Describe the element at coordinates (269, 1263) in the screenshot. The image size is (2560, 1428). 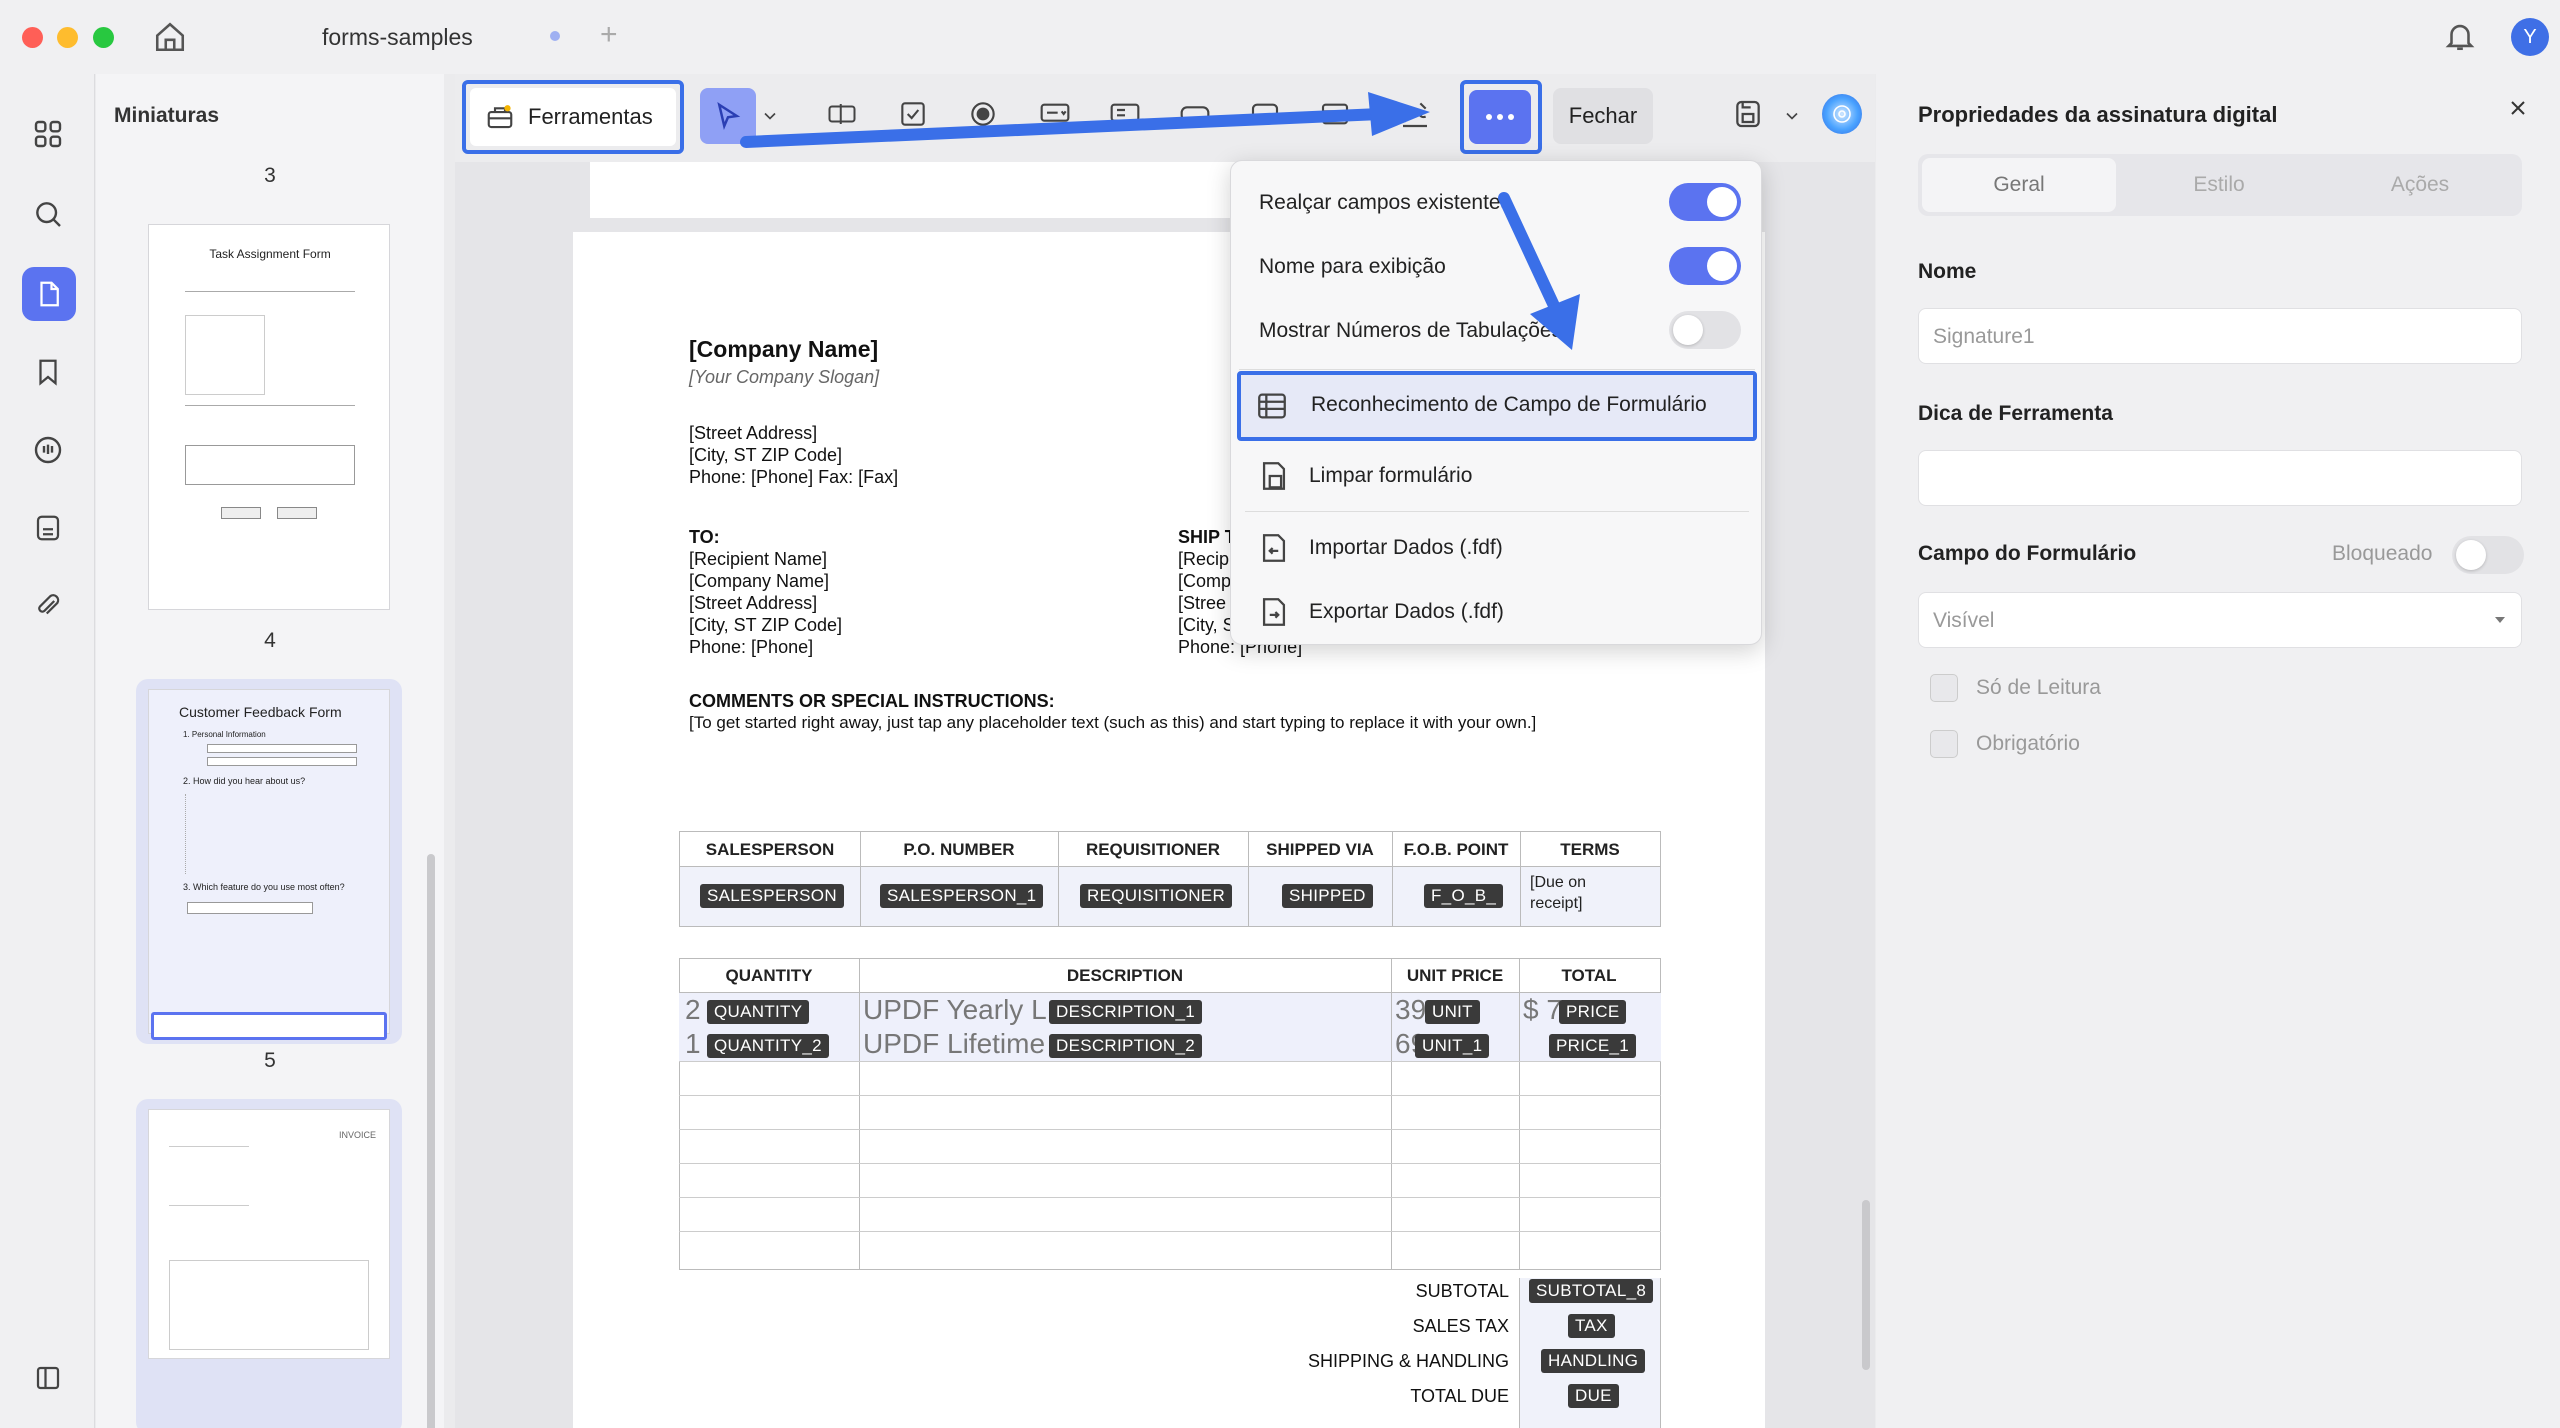
I see `thumbnail-page-6: INVOICE` at that location.